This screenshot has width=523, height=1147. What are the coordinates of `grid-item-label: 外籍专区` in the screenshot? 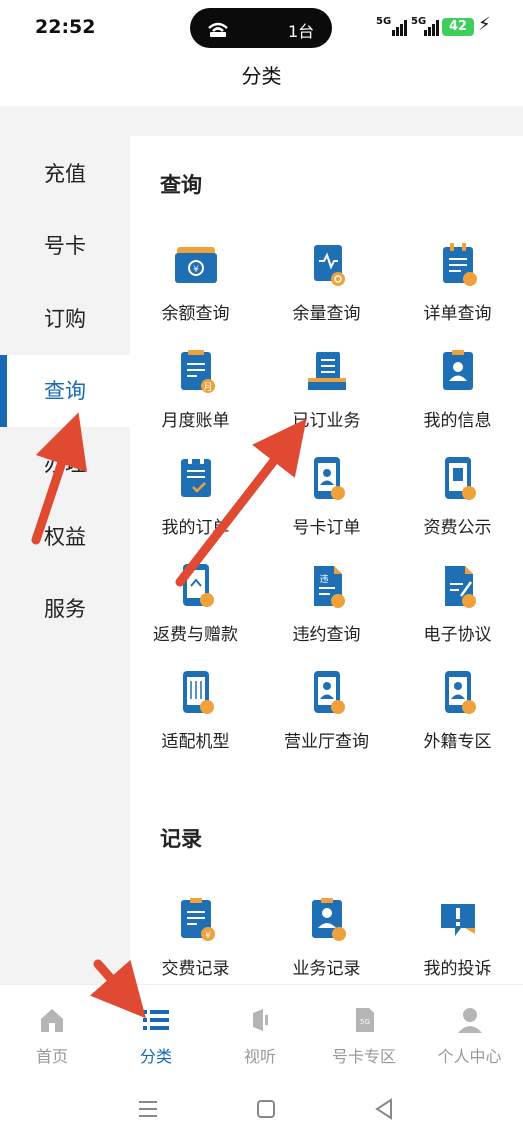 It's located at (457, 742).